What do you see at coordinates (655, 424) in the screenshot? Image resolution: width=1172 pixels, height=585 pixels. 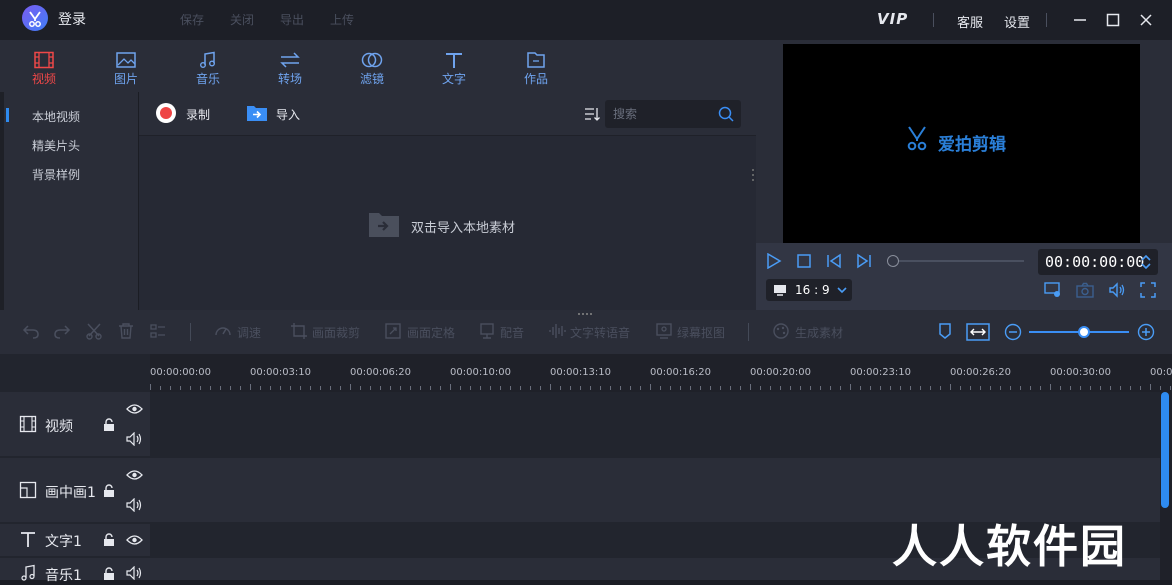 I see `track-lane-video` at bounding box center [655, 424].